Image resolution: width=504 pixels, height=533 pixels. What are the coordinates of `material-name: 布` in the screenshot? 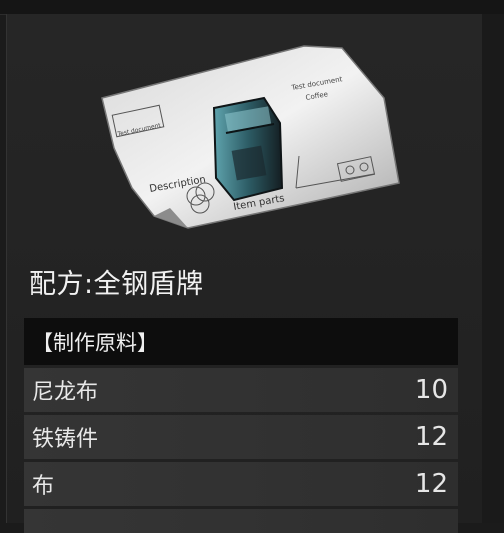 It's located at (43, 486).